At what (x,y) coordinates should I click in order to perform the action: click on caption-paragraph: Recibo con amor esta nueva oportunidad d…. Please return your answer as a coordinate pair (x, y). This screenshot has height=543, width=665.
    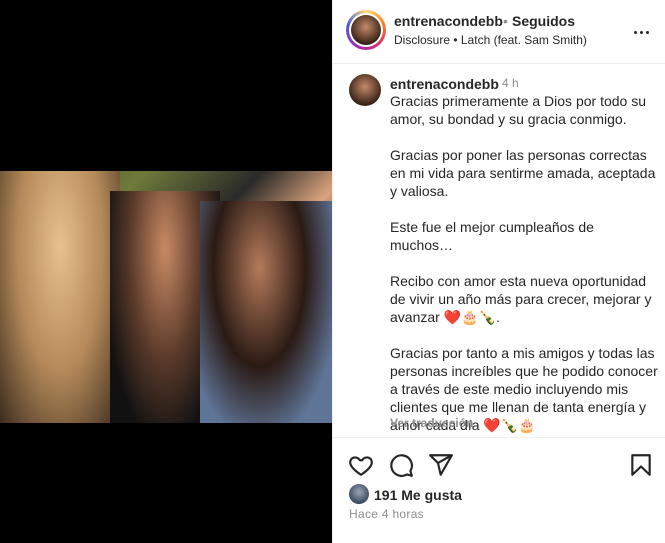
    Looking at the image, I should click on (521, 299).